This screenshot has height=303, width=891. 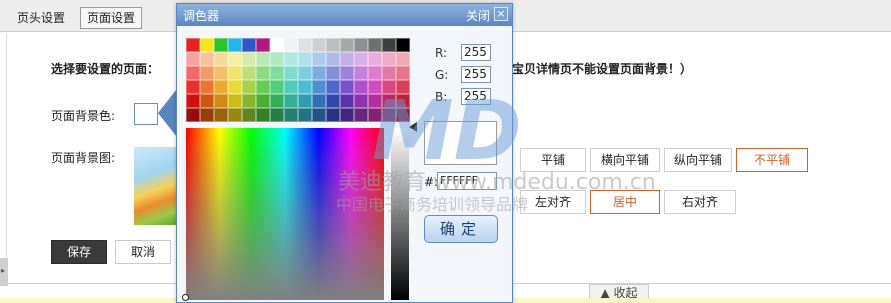 What do you see at coordinates (432, 204) in the screenshot?
I see `watermark-line2: 中国电子商务培训领导品牌` at bounding box center [432, 204].